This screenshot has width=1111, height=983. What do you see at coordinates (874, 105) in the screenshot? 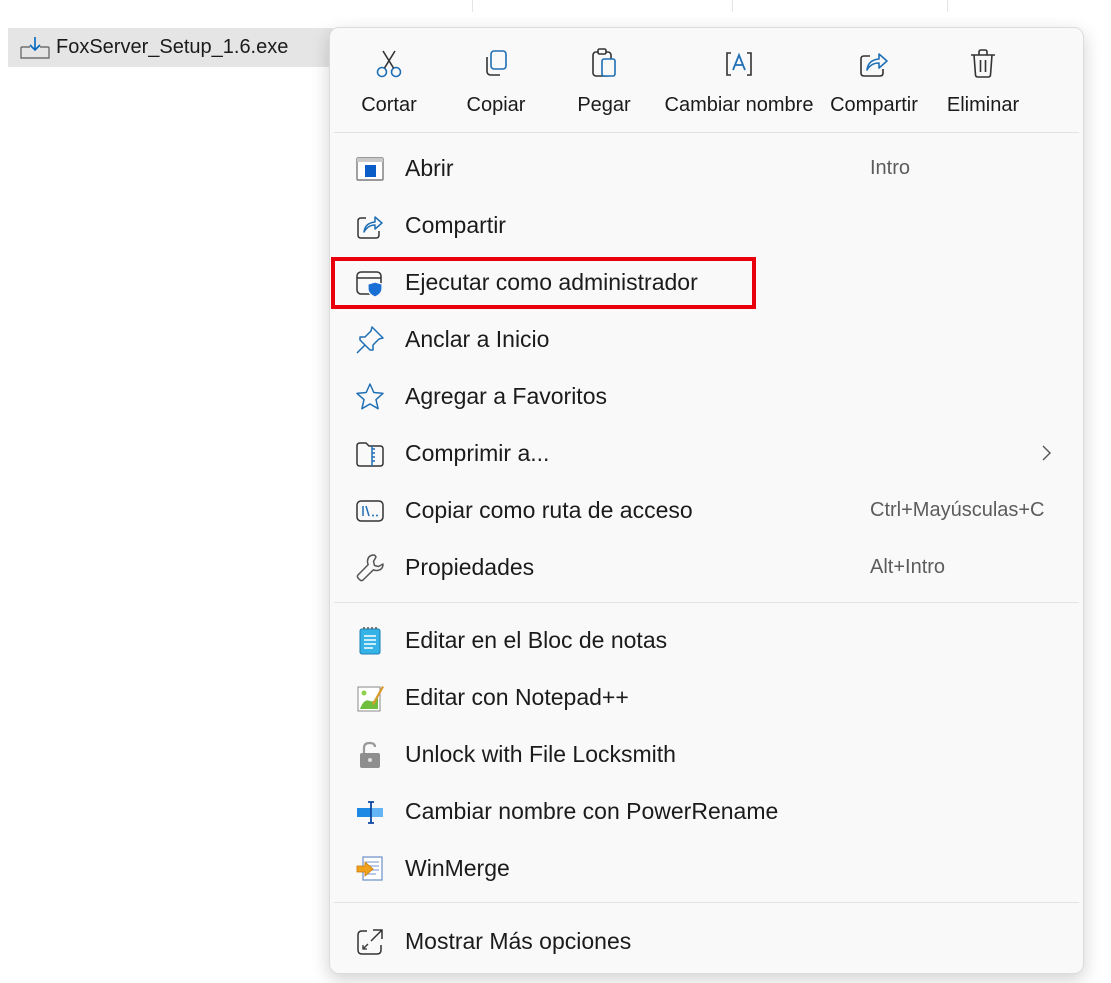
I see `share-label: Compartir` at bounding box center [874, 105].